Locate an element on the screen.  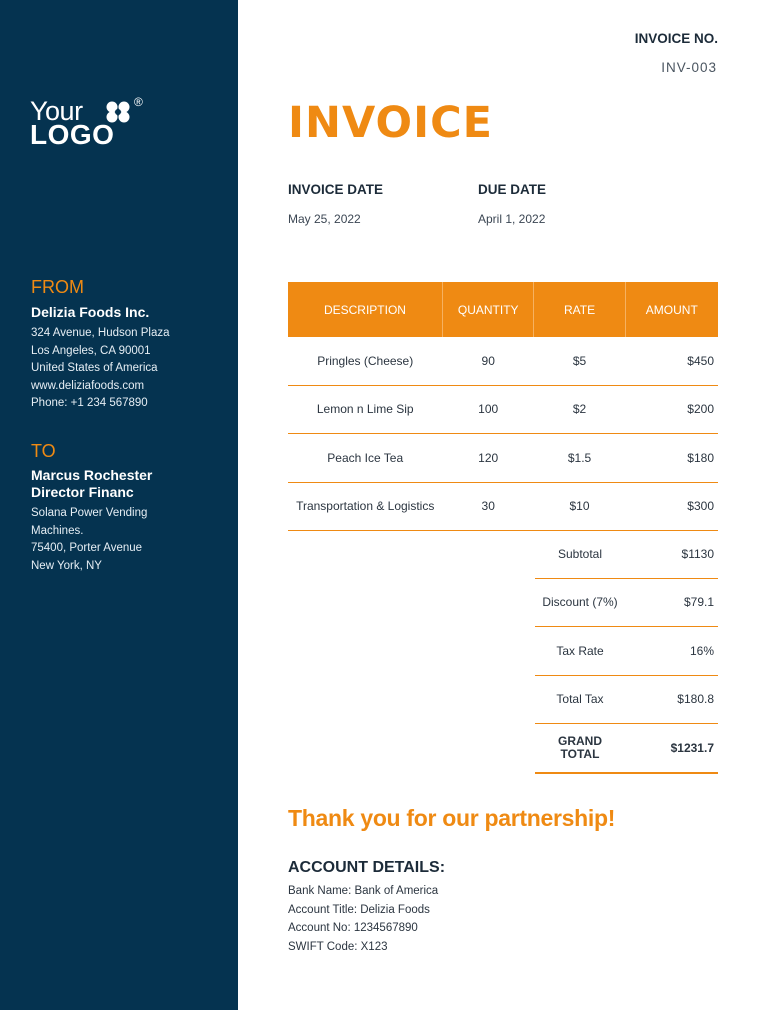
to-label: TO is located at coordinates (43, 451).